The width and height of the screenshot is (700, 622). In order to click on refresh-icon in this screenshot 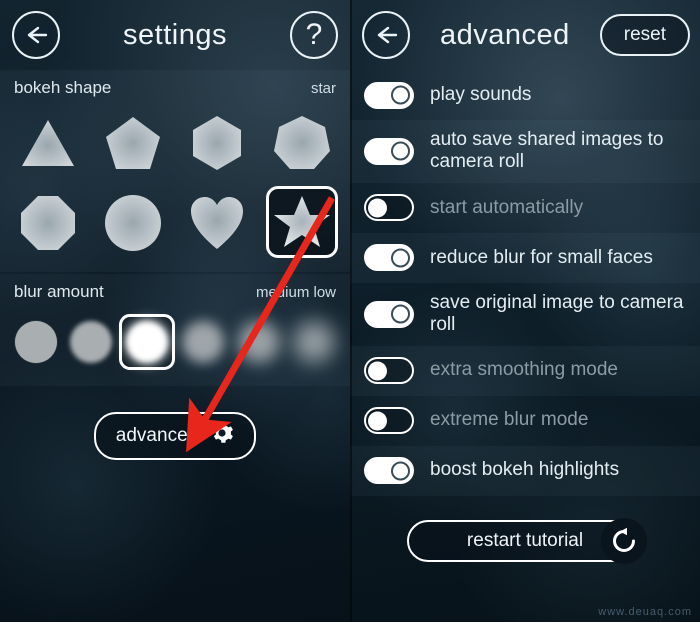, I will do `click(624, 540)`.